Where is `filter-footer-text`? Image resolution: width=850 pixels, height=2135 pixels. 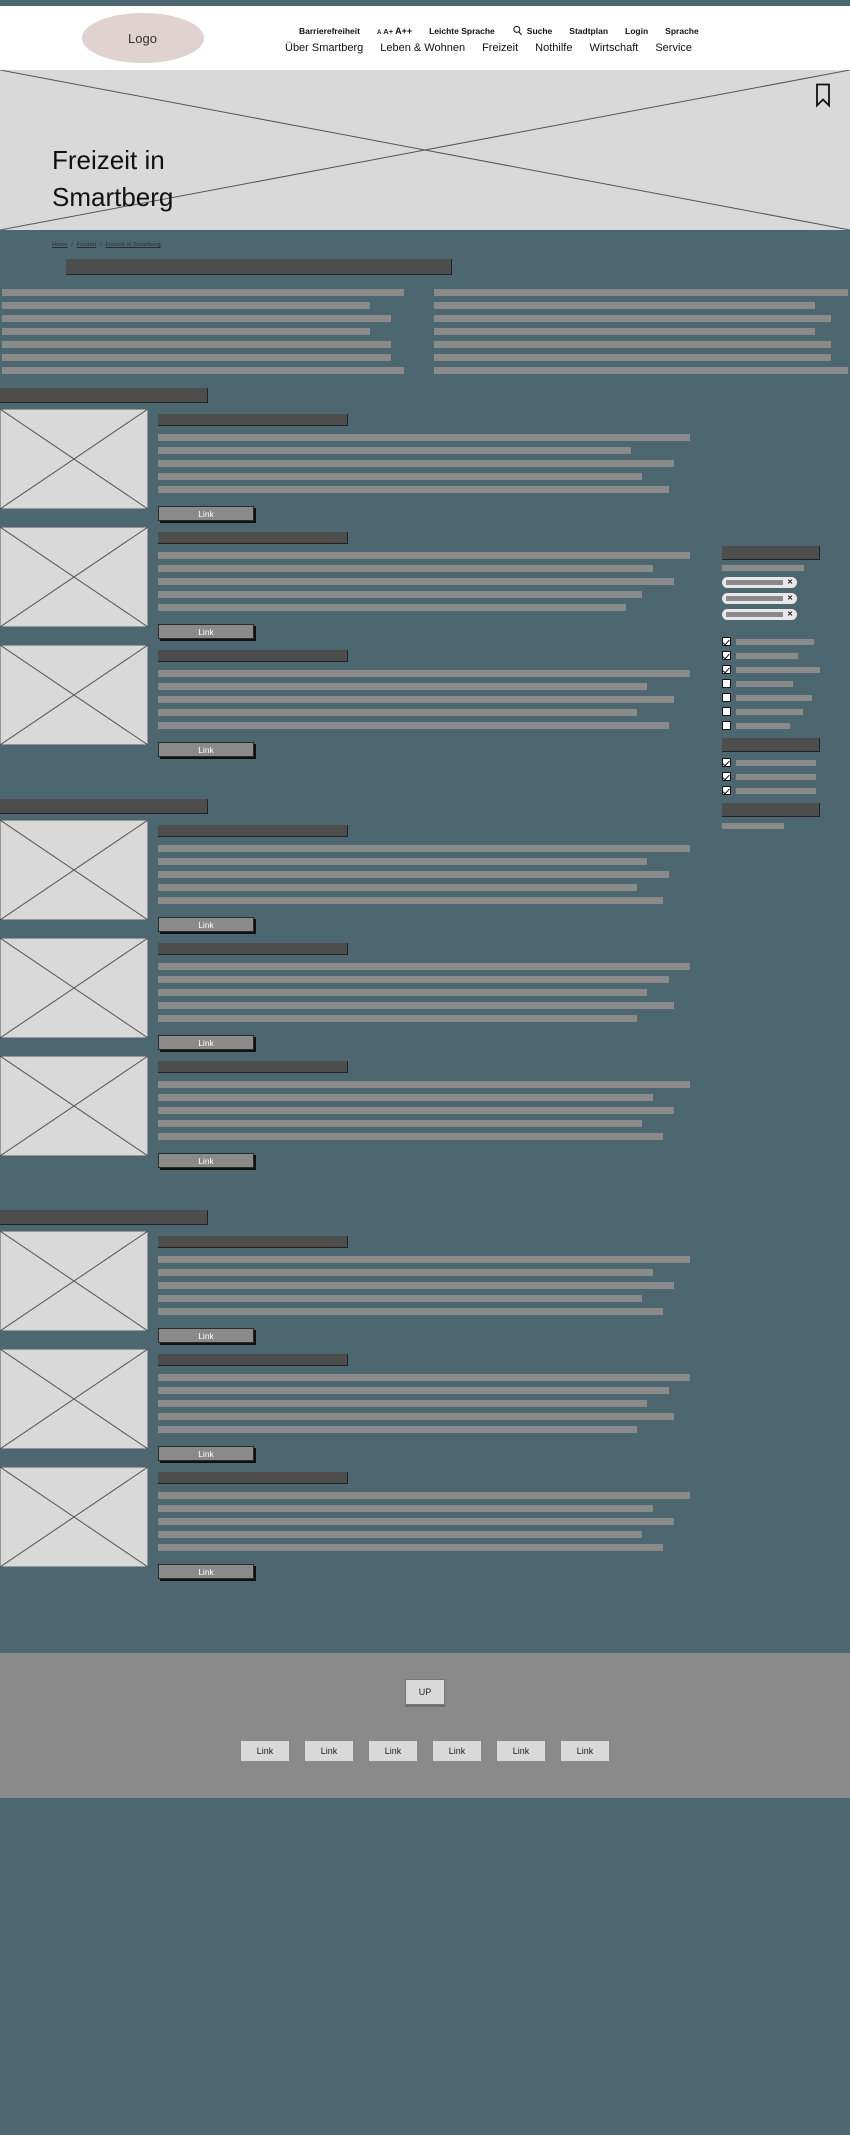 filter-footer-text is located at coordinates (753, 826).